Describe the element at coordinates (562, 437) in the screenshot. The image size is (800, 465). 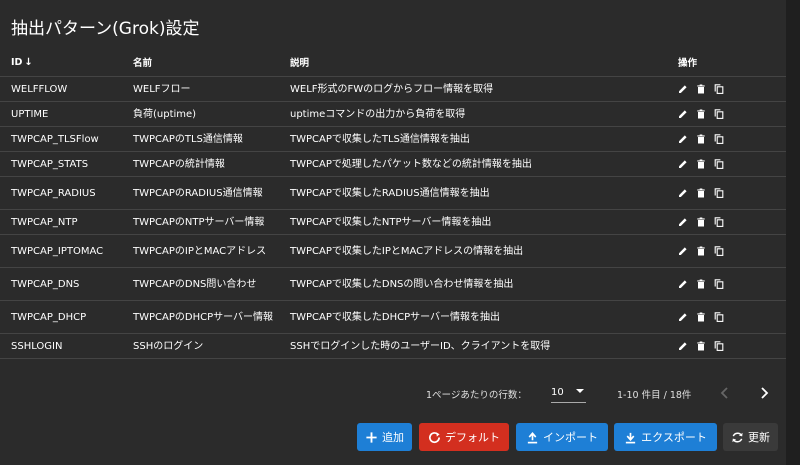
I see `import-button: インポート` at that location.